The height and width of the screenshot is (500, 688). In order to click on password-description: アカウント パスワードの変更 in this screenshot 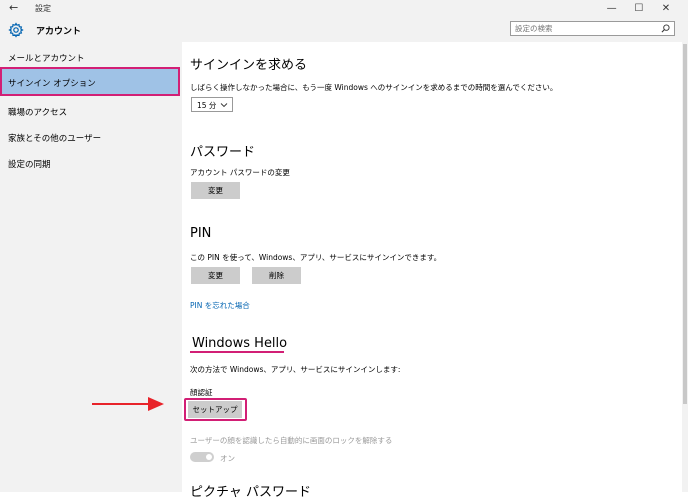, I will do `click(240, 172)`.